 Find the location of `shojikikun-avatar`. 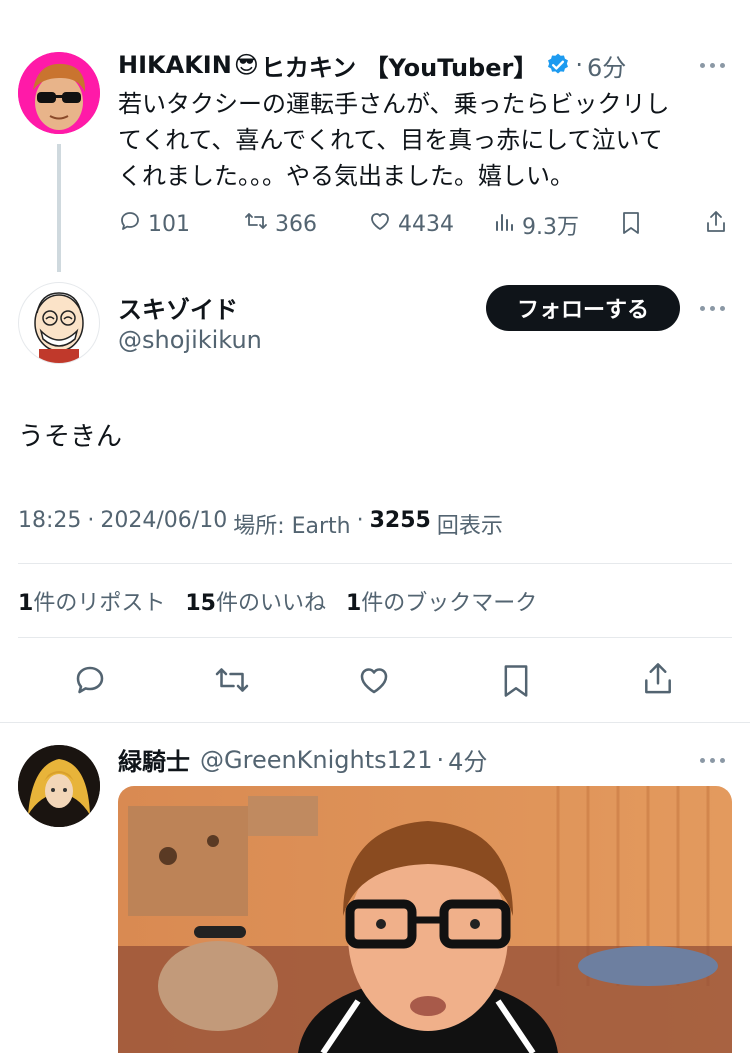

shojikikun-avatar is located at coordinates (59, 323).